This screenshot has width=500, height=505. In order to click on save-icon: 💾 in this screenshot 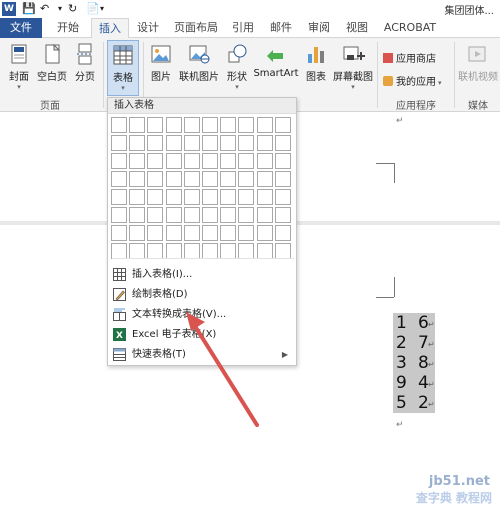, I will do `click(29, 9)`.